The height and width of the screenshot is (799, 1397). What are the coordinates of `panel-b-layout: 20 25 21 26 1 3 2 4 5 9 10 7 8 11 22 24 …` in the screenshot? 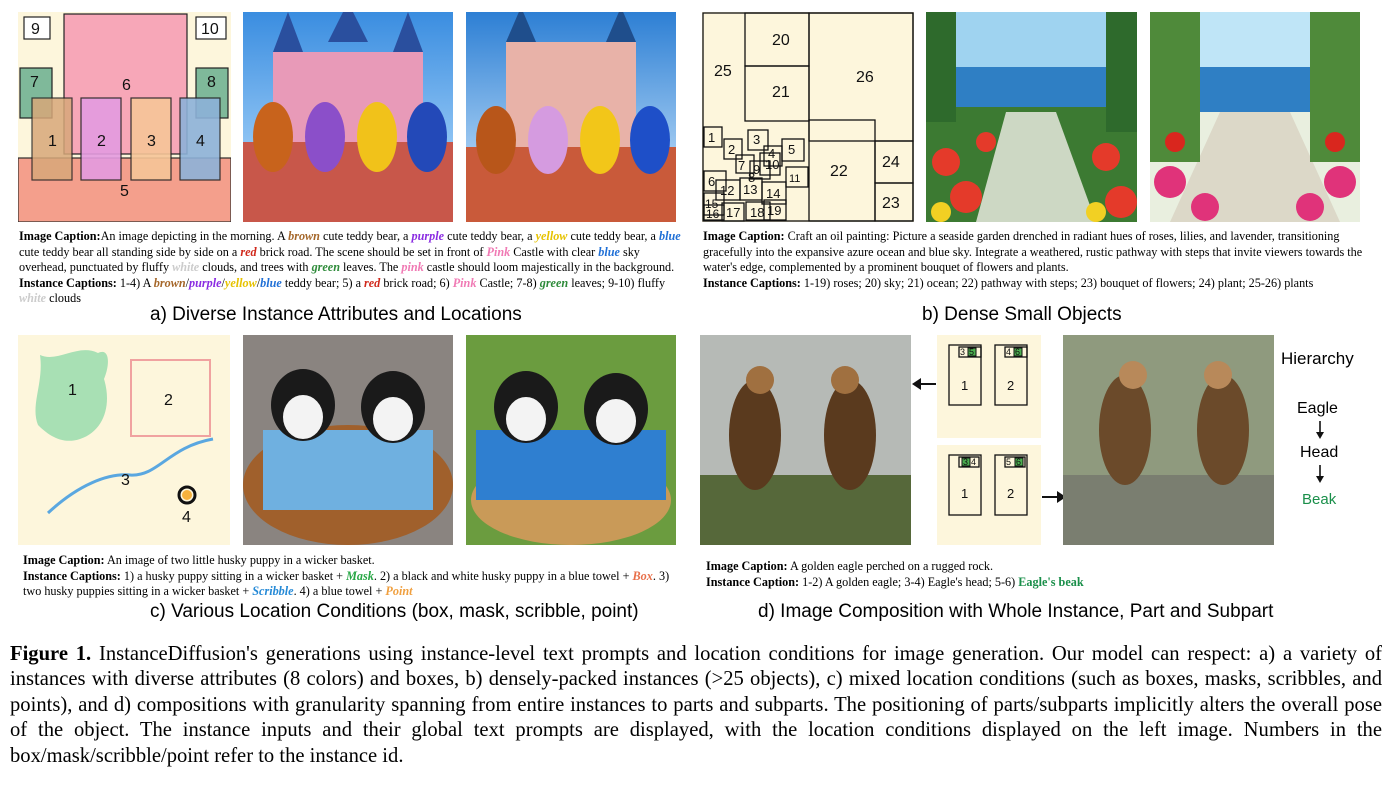 It's located at (808, 117).